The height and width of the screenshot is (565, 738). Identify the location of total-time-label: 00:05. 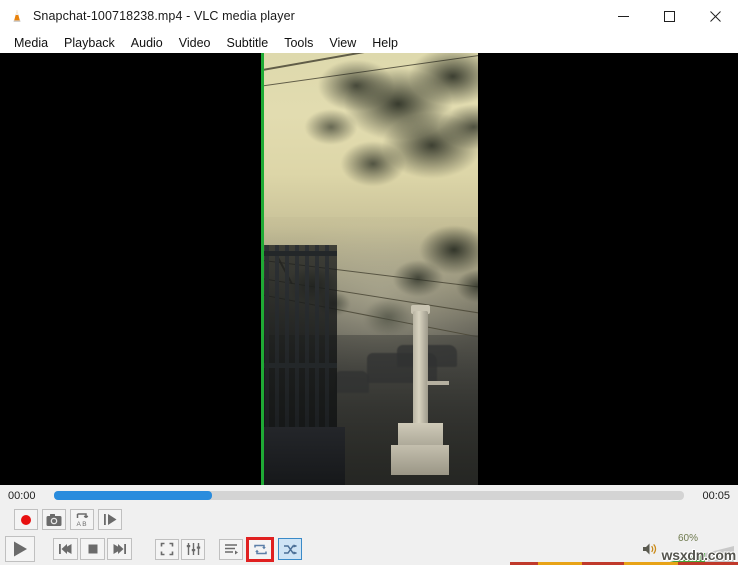
(716, 495).